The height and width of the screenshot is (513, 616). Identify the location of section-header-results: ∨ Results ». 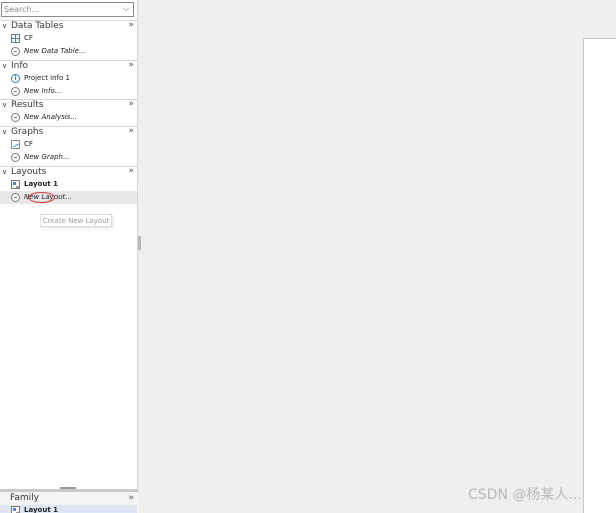
(68, 105).